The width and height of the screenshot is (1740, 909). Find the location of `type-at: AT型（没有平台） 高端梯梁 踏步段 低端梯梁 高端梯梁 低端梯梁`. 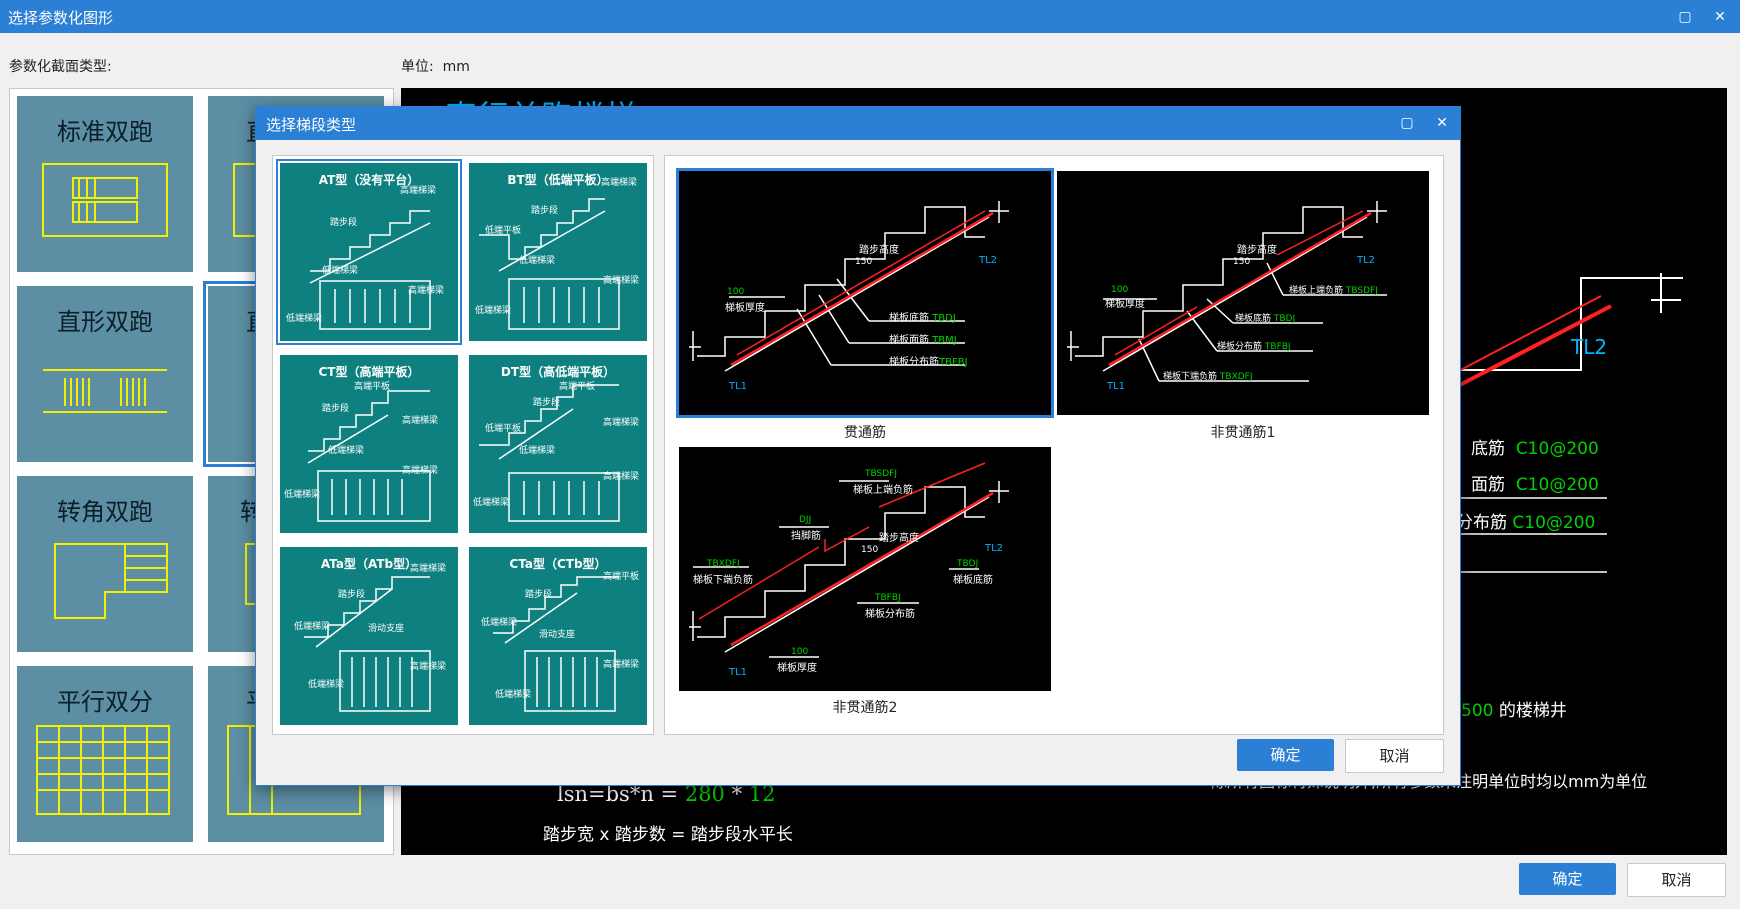

type-at: AT型（没有平台） 高端梯梁 踏步段 低端梯梁 高端梯梁 低端梯梁 is located at coordinates (369, 252).